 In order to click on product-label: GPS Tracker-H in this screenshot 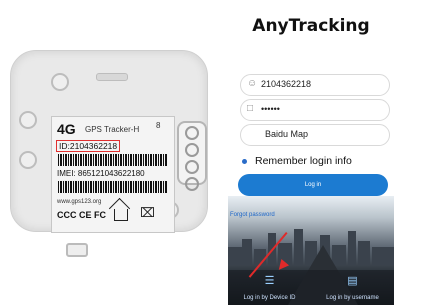, I will do `click(112, 129)`.